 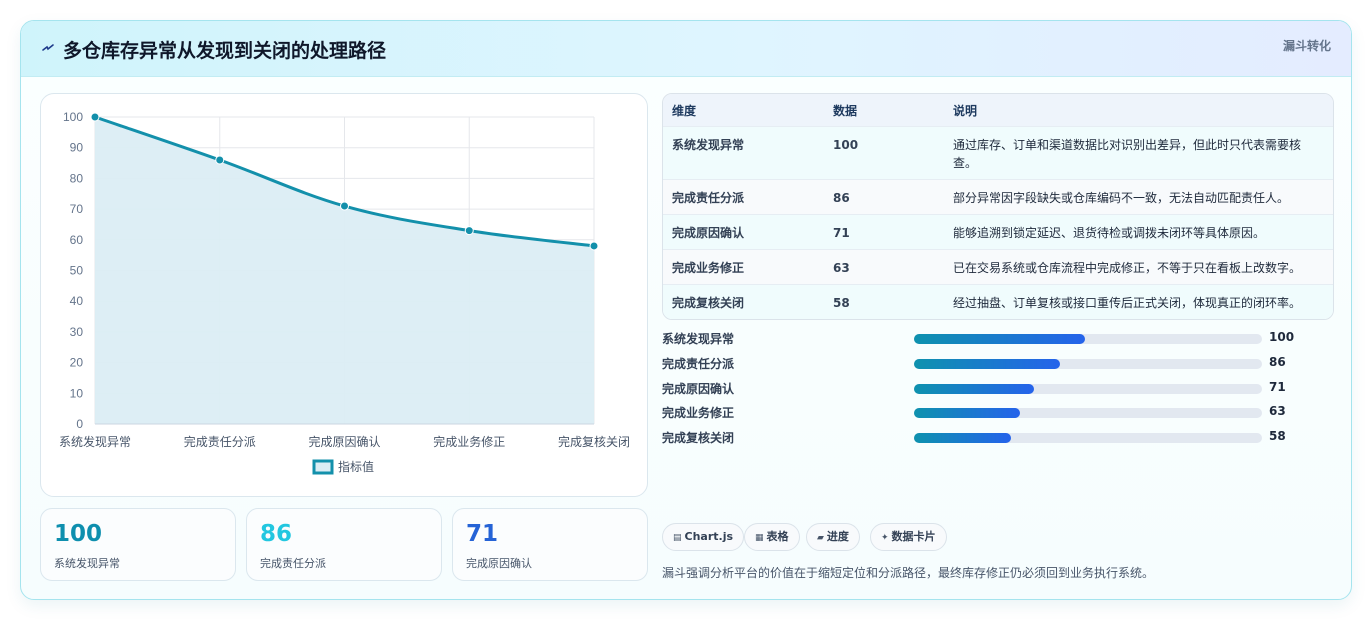 I want to click on chip-label: 进度, so click(x=837, y=536).